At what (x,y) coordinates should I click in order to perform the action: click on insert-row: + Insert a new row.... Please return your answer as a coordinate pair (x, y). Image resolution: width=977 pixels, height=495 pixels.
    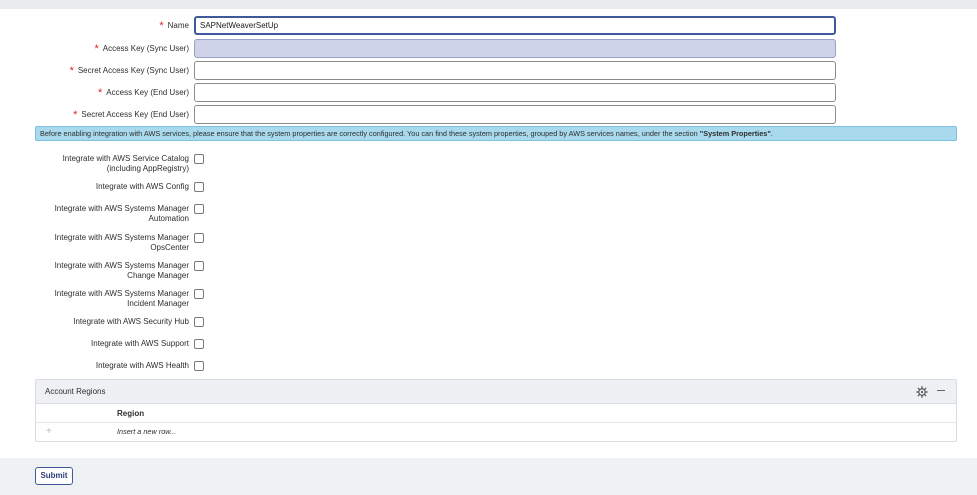
    Looking at the image, I should click on (496, 432).